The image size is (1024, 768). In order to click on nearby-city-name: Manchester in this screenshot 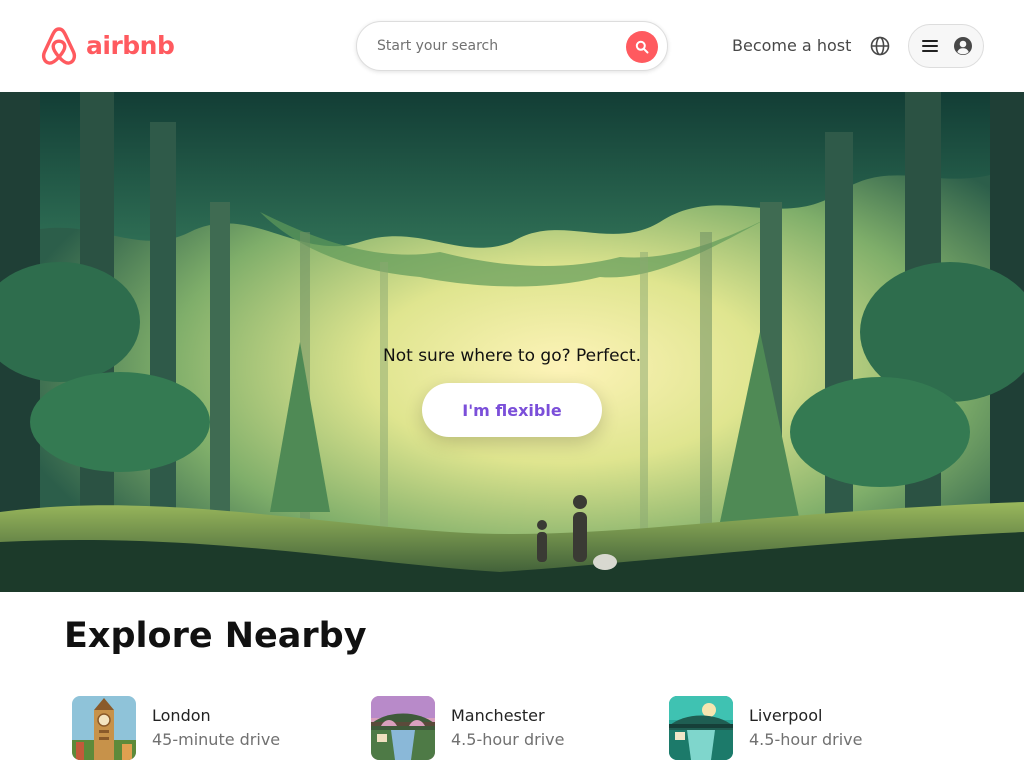, I will do `click(498, 715)`.